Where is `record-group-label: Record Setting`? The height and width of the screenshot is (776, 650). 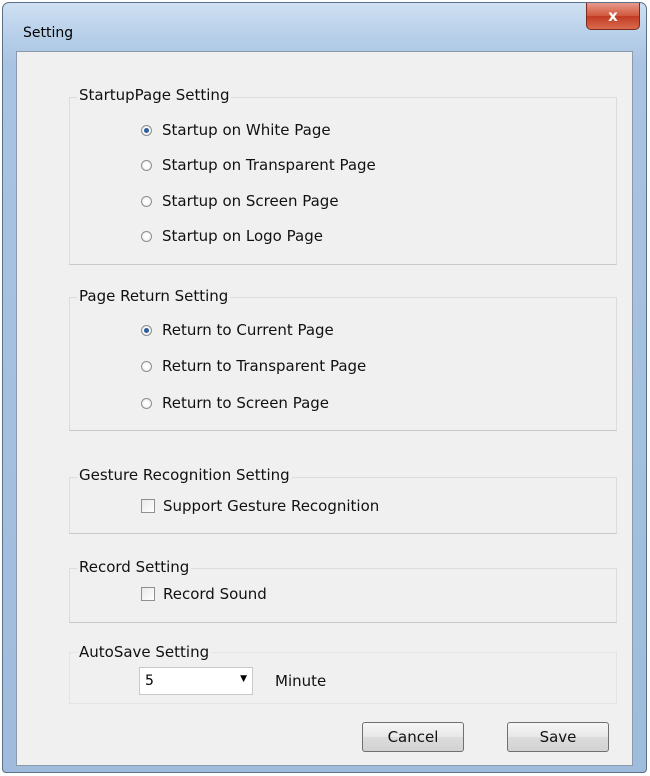
record-group-label: Record Setting is located at coordinates (134, 567).